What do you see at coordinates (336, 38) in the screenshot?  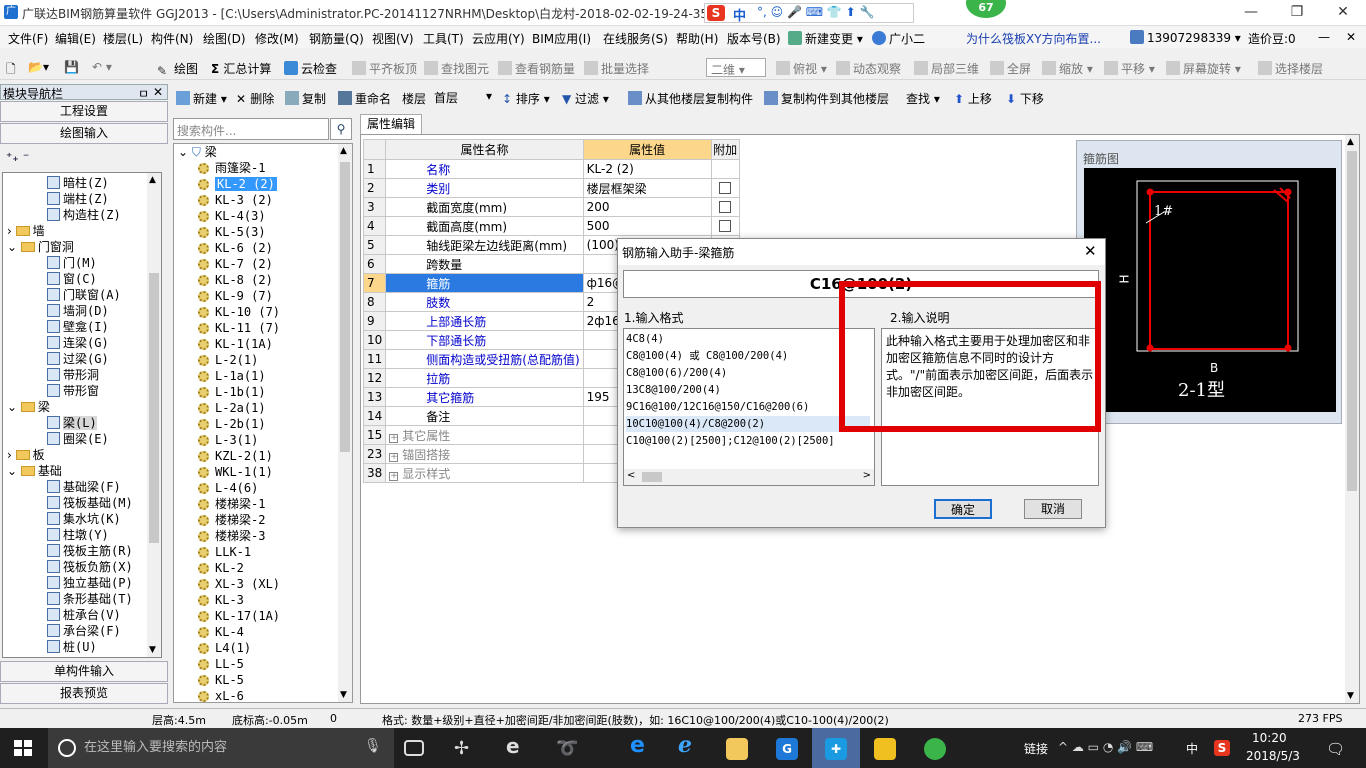 I see `menu-rebar-qty: 钢筋量(Q)` at bounding box center [336, 38].